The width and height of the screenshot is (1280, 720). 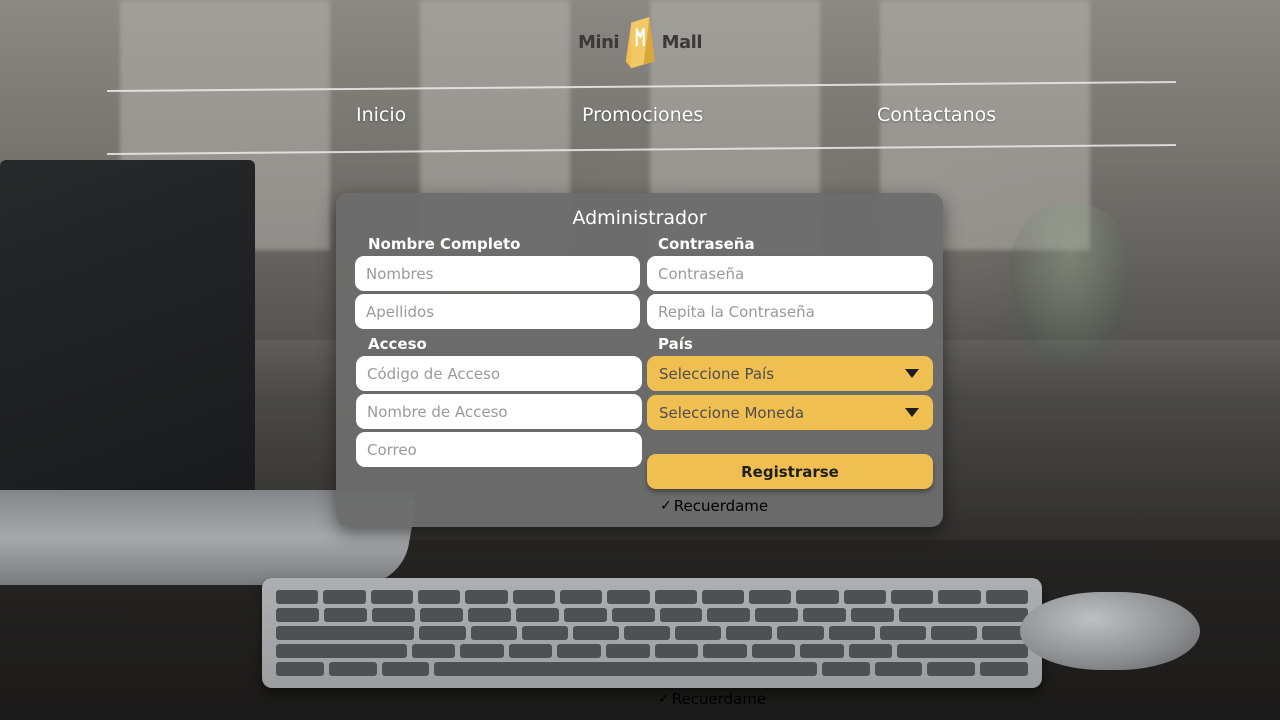 I want to click on brand-left-word: Mini, so click(x=599, y=42).